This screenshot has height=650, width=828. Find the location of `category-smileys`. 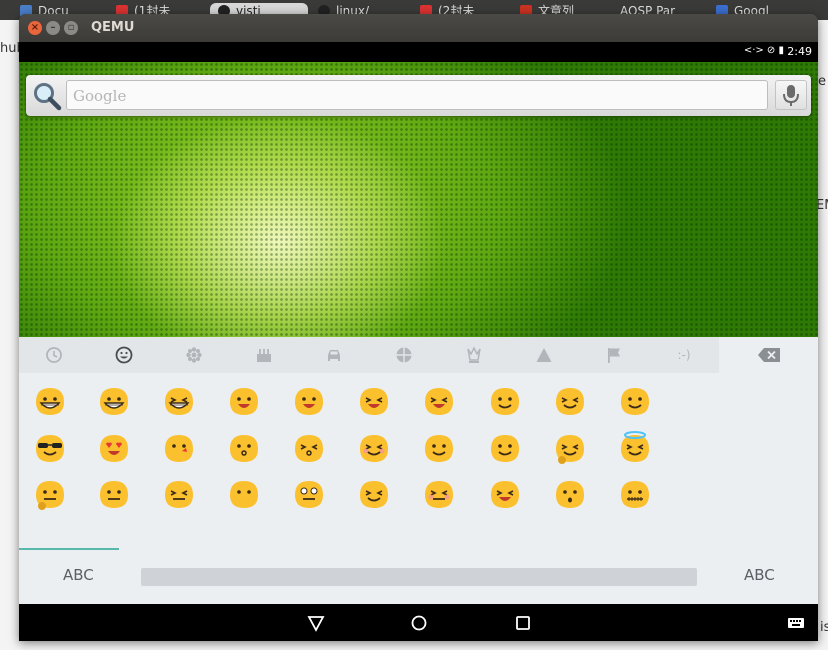

category-smileys is located at coordinates (124, 355).